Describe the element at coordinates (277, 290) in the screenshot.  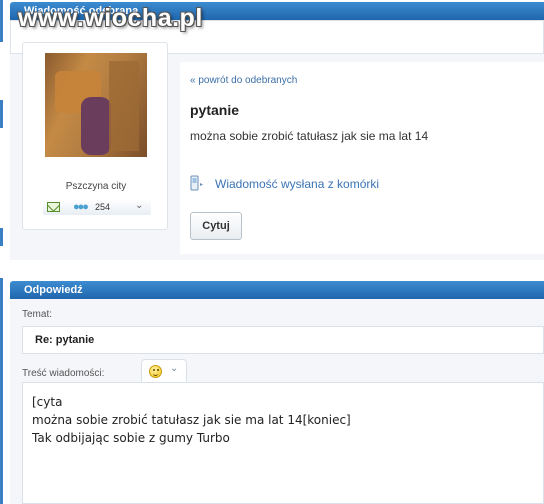
I see `reply-panel-header: Odpowiedź` at that location.